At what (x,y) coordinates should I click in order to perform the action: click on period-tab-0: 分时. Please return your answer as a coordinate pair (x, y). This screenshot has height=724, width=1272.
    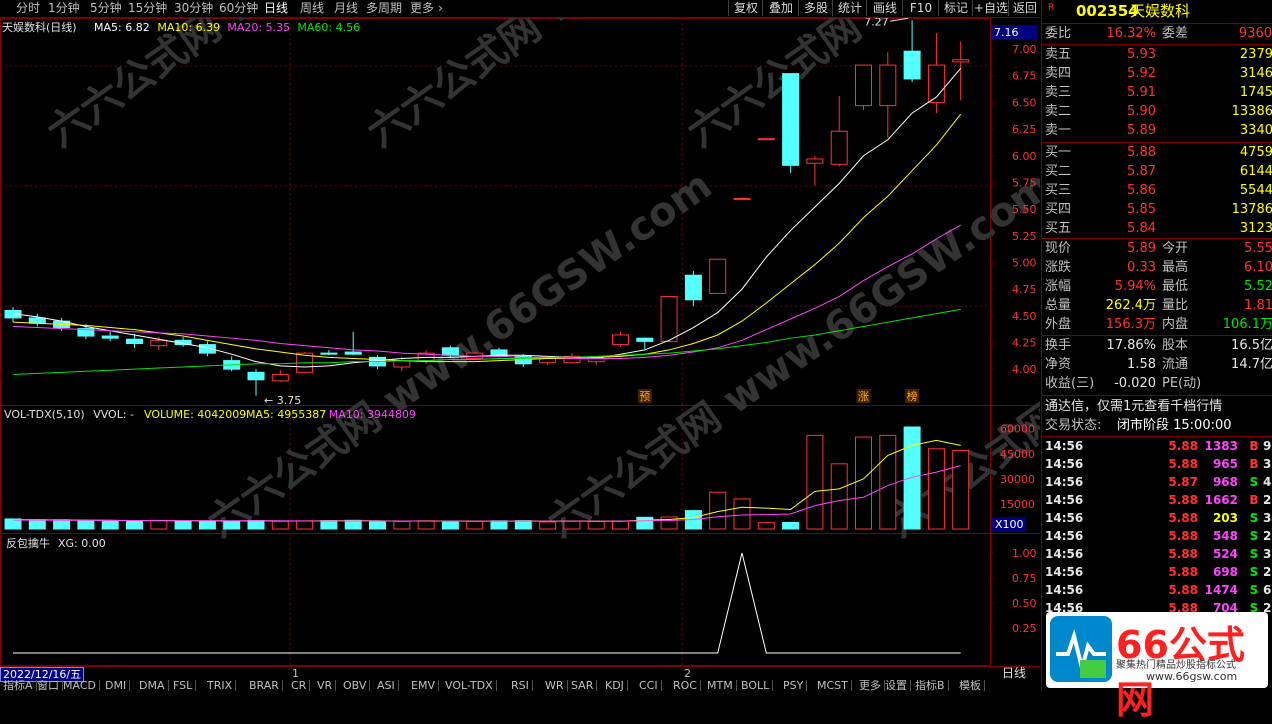
    Looking at the image, I should click on (28, 8).